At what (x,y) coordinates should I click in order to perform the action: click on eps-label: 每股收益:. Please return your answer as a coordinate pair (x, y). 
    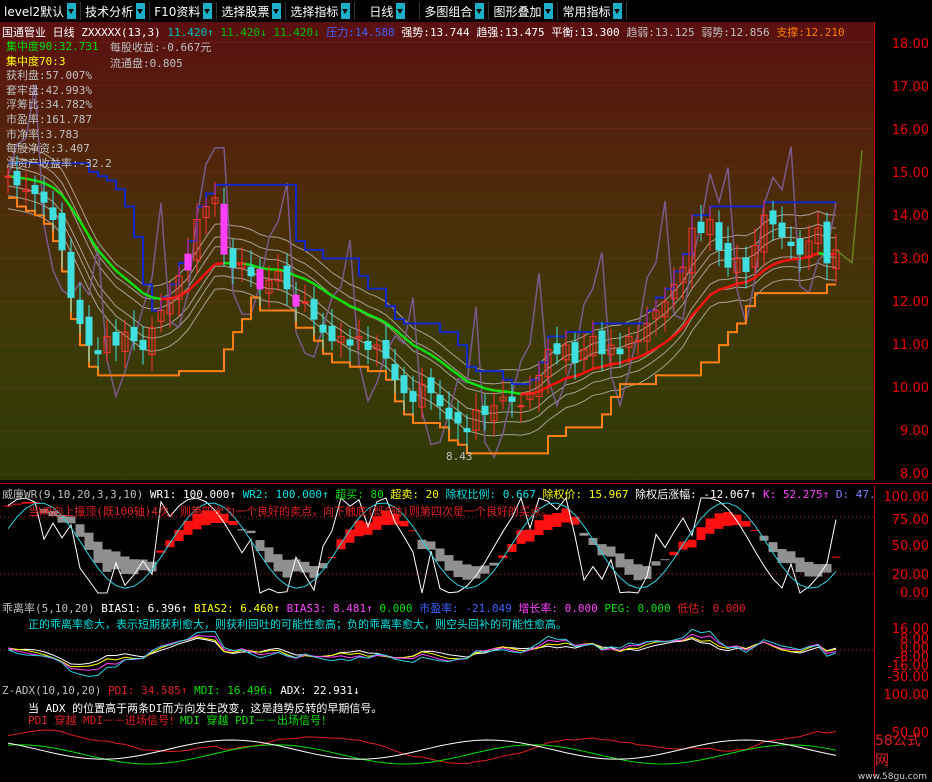
    Looking at the image, I should click on (135, 47).